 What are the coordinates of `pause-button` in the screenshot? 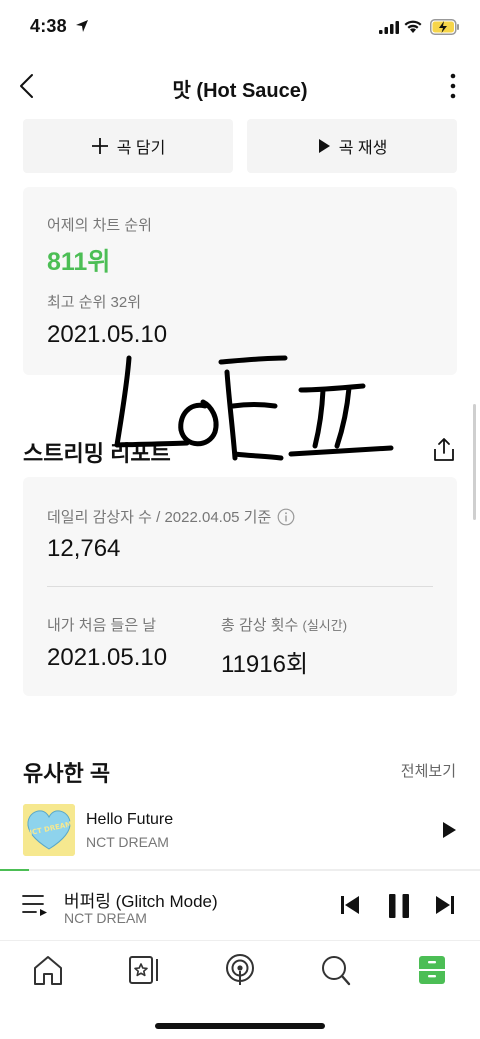 It's located at (399, 906).